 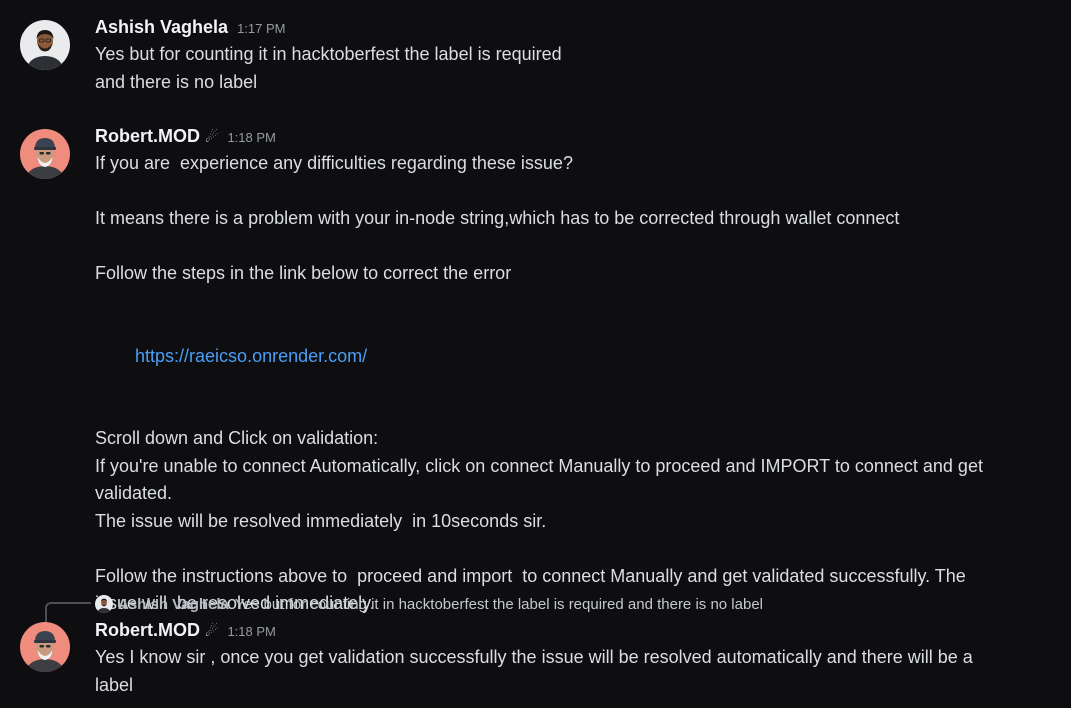 I want to click on message-text-line: Scroll down and Click on validation:, so click(x=237, y=438).